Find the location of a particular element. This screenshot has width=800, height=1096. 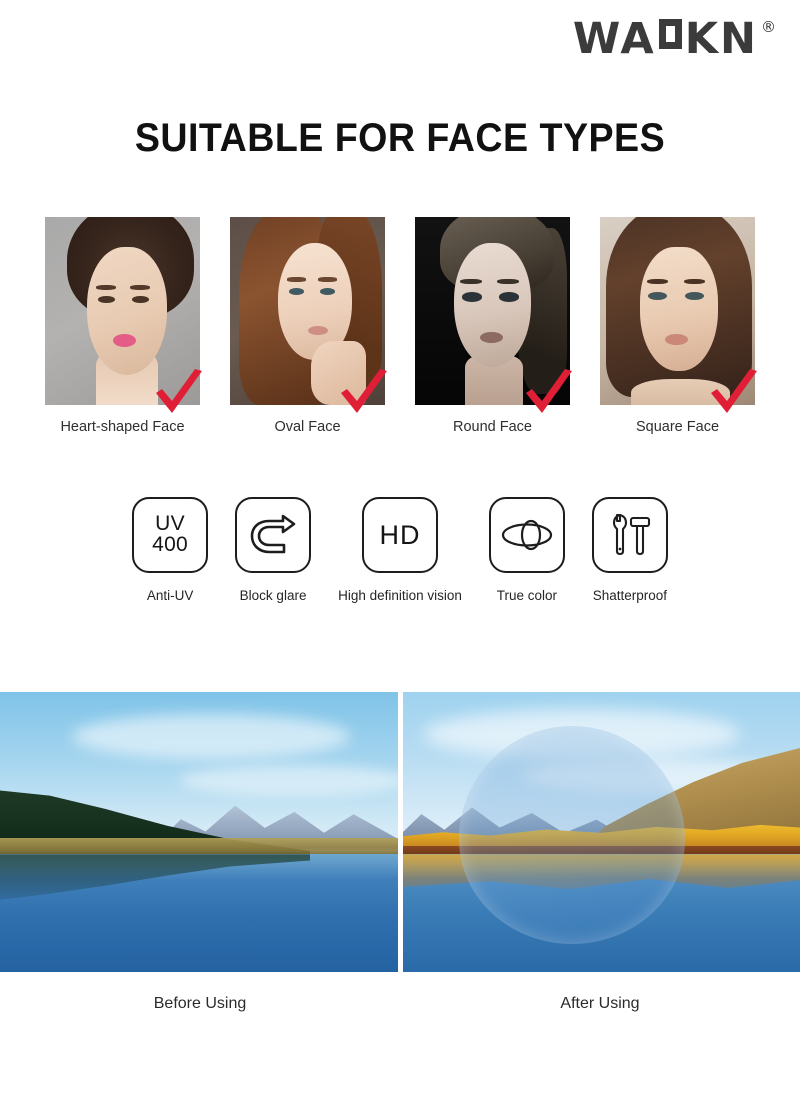

brand-letters-prefix: WA is located at coordinates (614, 38).